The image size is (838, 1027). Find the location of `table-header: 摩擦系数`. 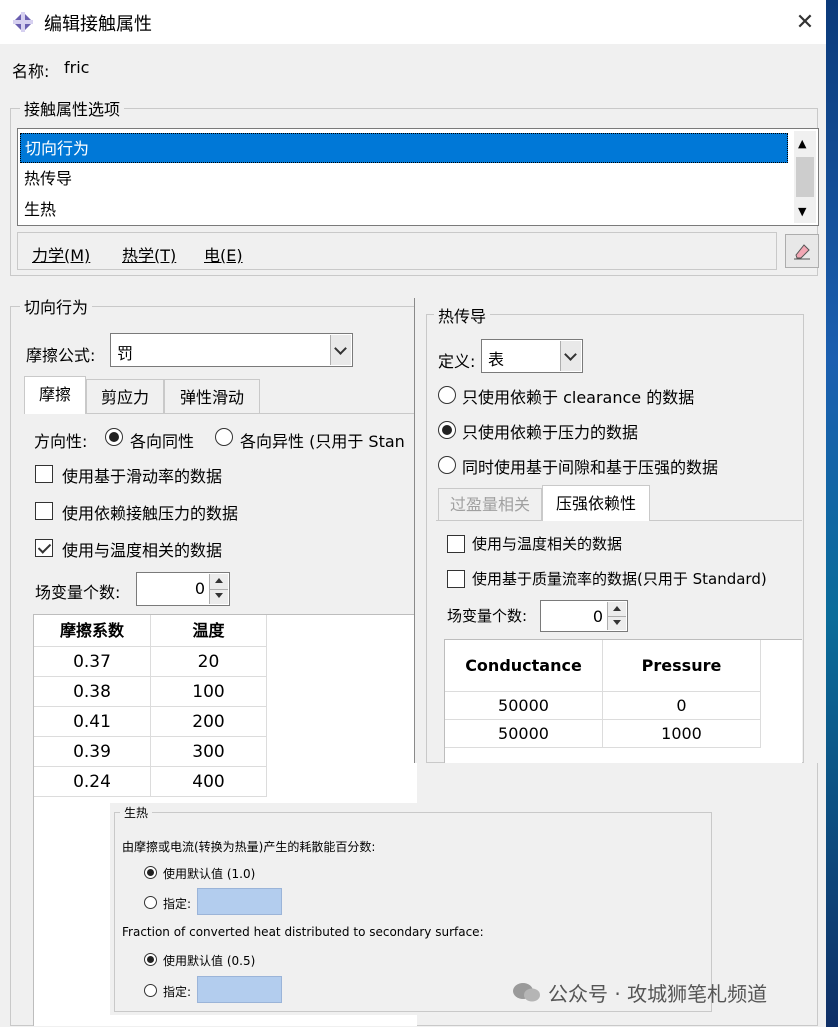

table-header: 摩擦系数 is located at coordinates (92, 631).